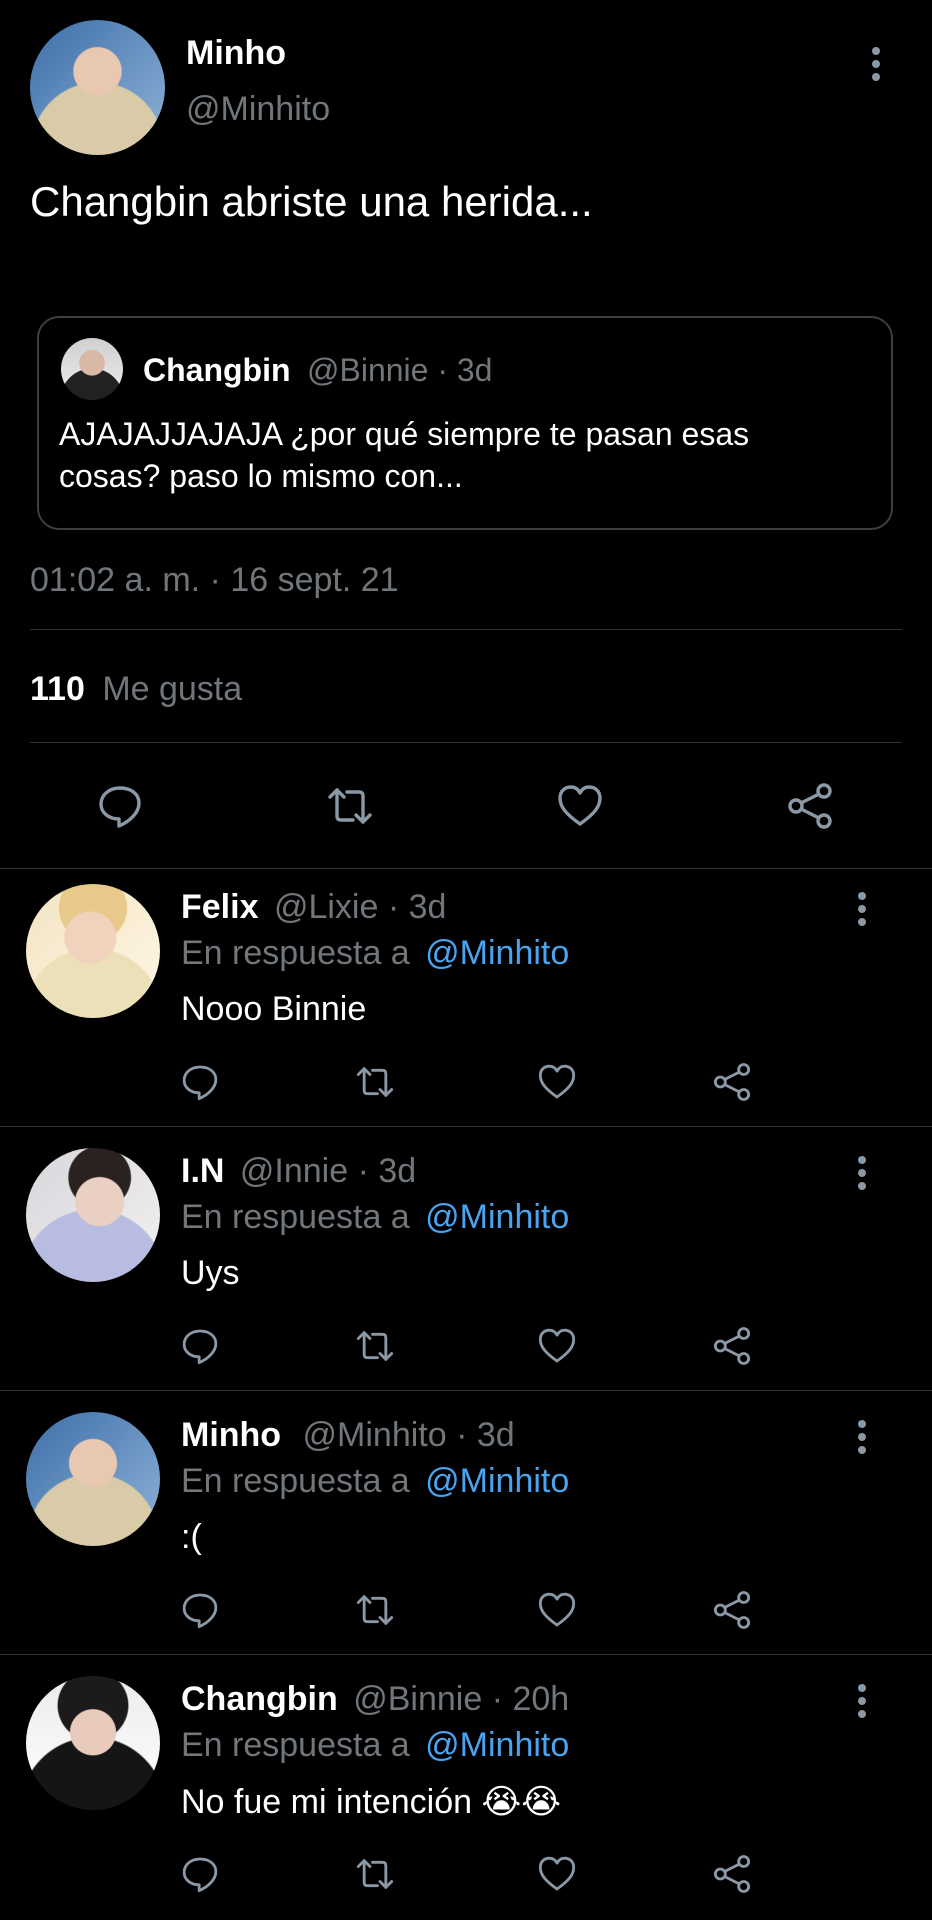  Describe the element at coordinates (219, 907) in the screenshot. I see `author-name: Felix` at that location.